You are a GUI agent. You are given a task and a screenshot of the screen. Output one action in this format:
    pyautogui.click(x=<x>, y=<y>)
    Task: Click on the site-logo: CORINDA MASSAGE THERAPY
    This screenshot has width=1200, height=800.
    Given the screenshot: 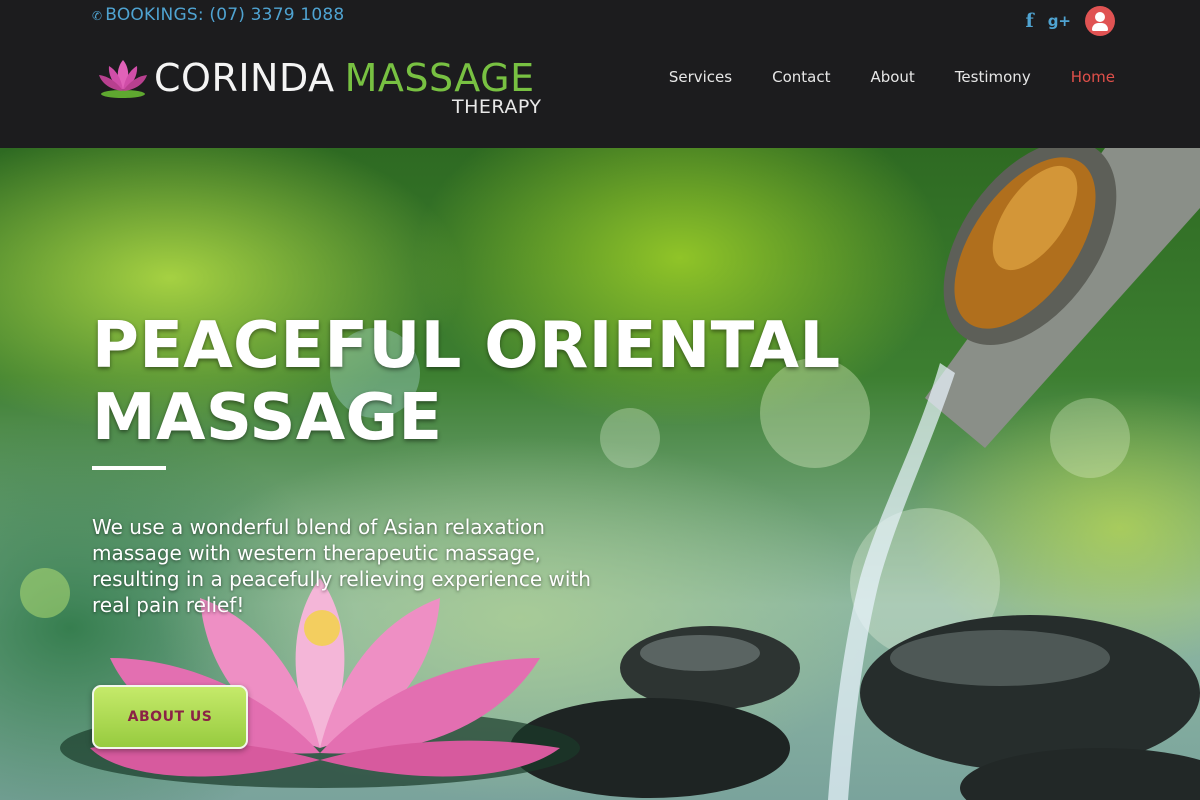 What is the action you would take?
    pyautogui.click(x=326, y=89)
    